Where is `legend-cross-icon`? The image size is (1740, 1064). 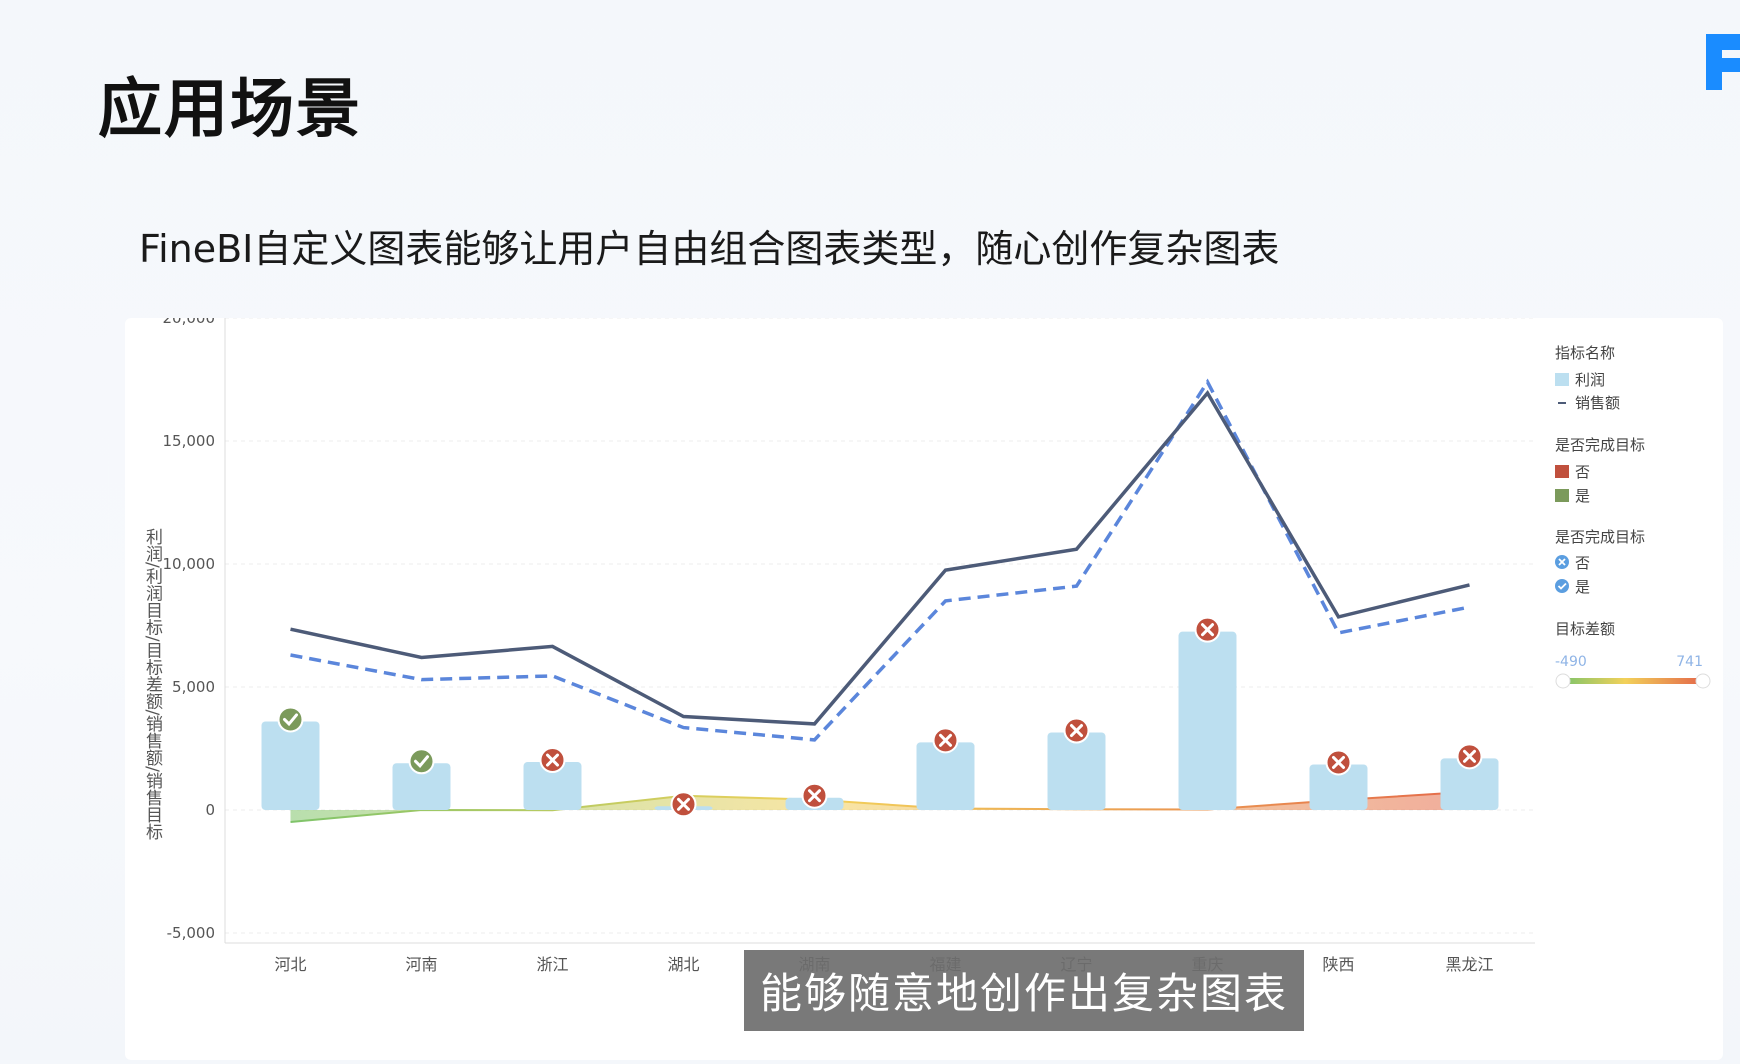 legend-cross-icon is located at coordinates (1562, 562).